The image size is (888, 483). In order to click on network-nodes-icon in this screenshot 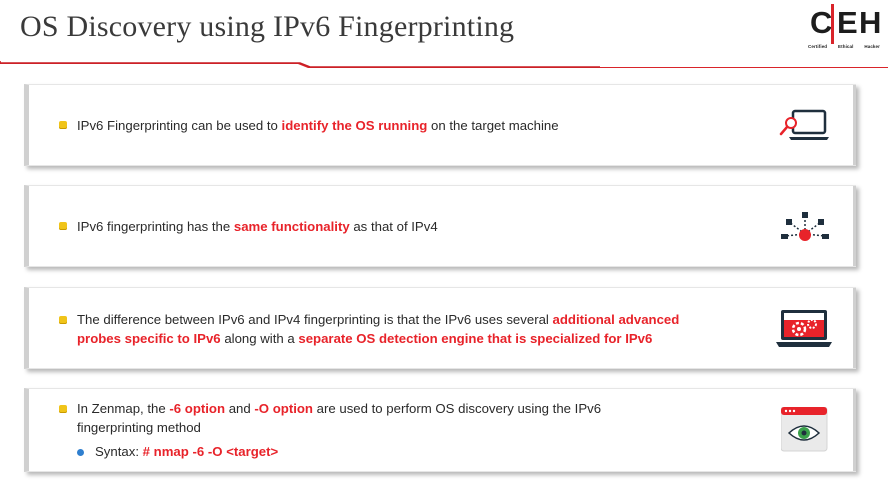, I will do `click(805, 226)`.